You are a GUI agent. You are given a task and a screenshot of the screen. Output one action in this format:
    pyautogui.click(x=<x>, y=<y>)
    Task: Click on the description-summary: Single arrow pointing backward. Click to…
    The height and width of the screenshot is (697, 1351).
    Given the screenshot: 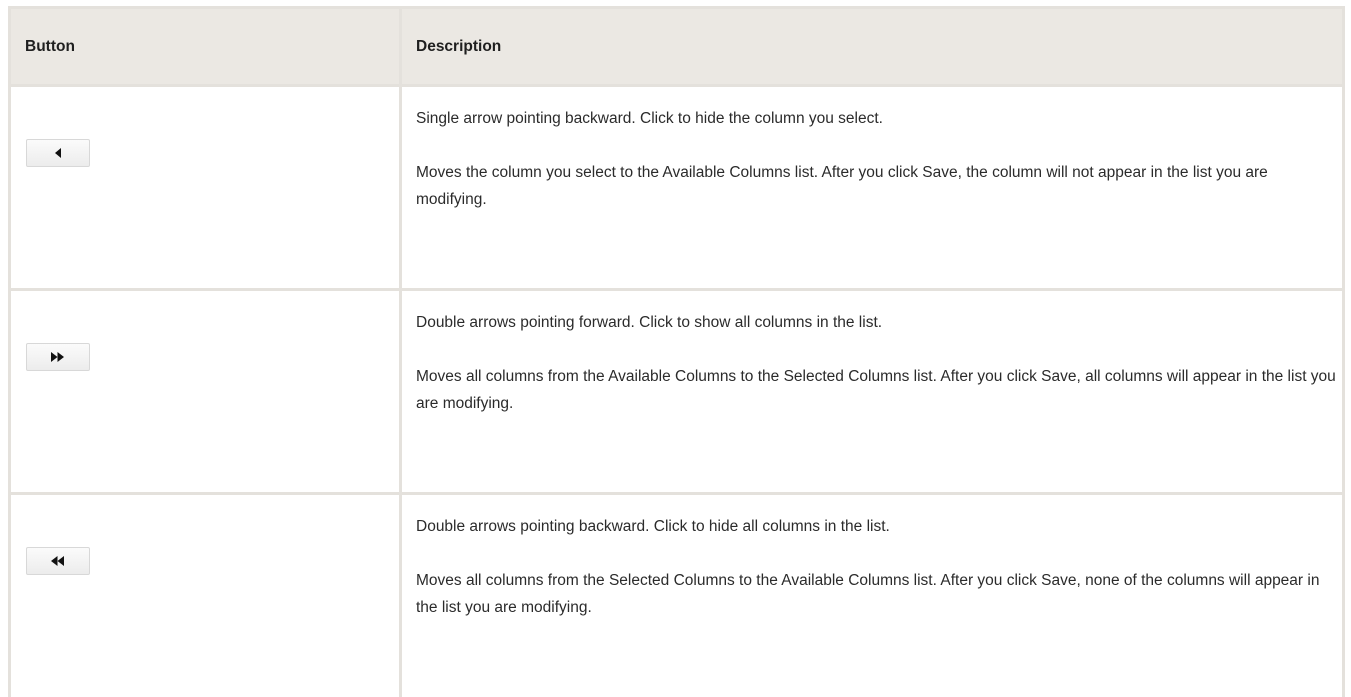 What is the action you would take?
    pyautogui.click(x=876, y=118)
    